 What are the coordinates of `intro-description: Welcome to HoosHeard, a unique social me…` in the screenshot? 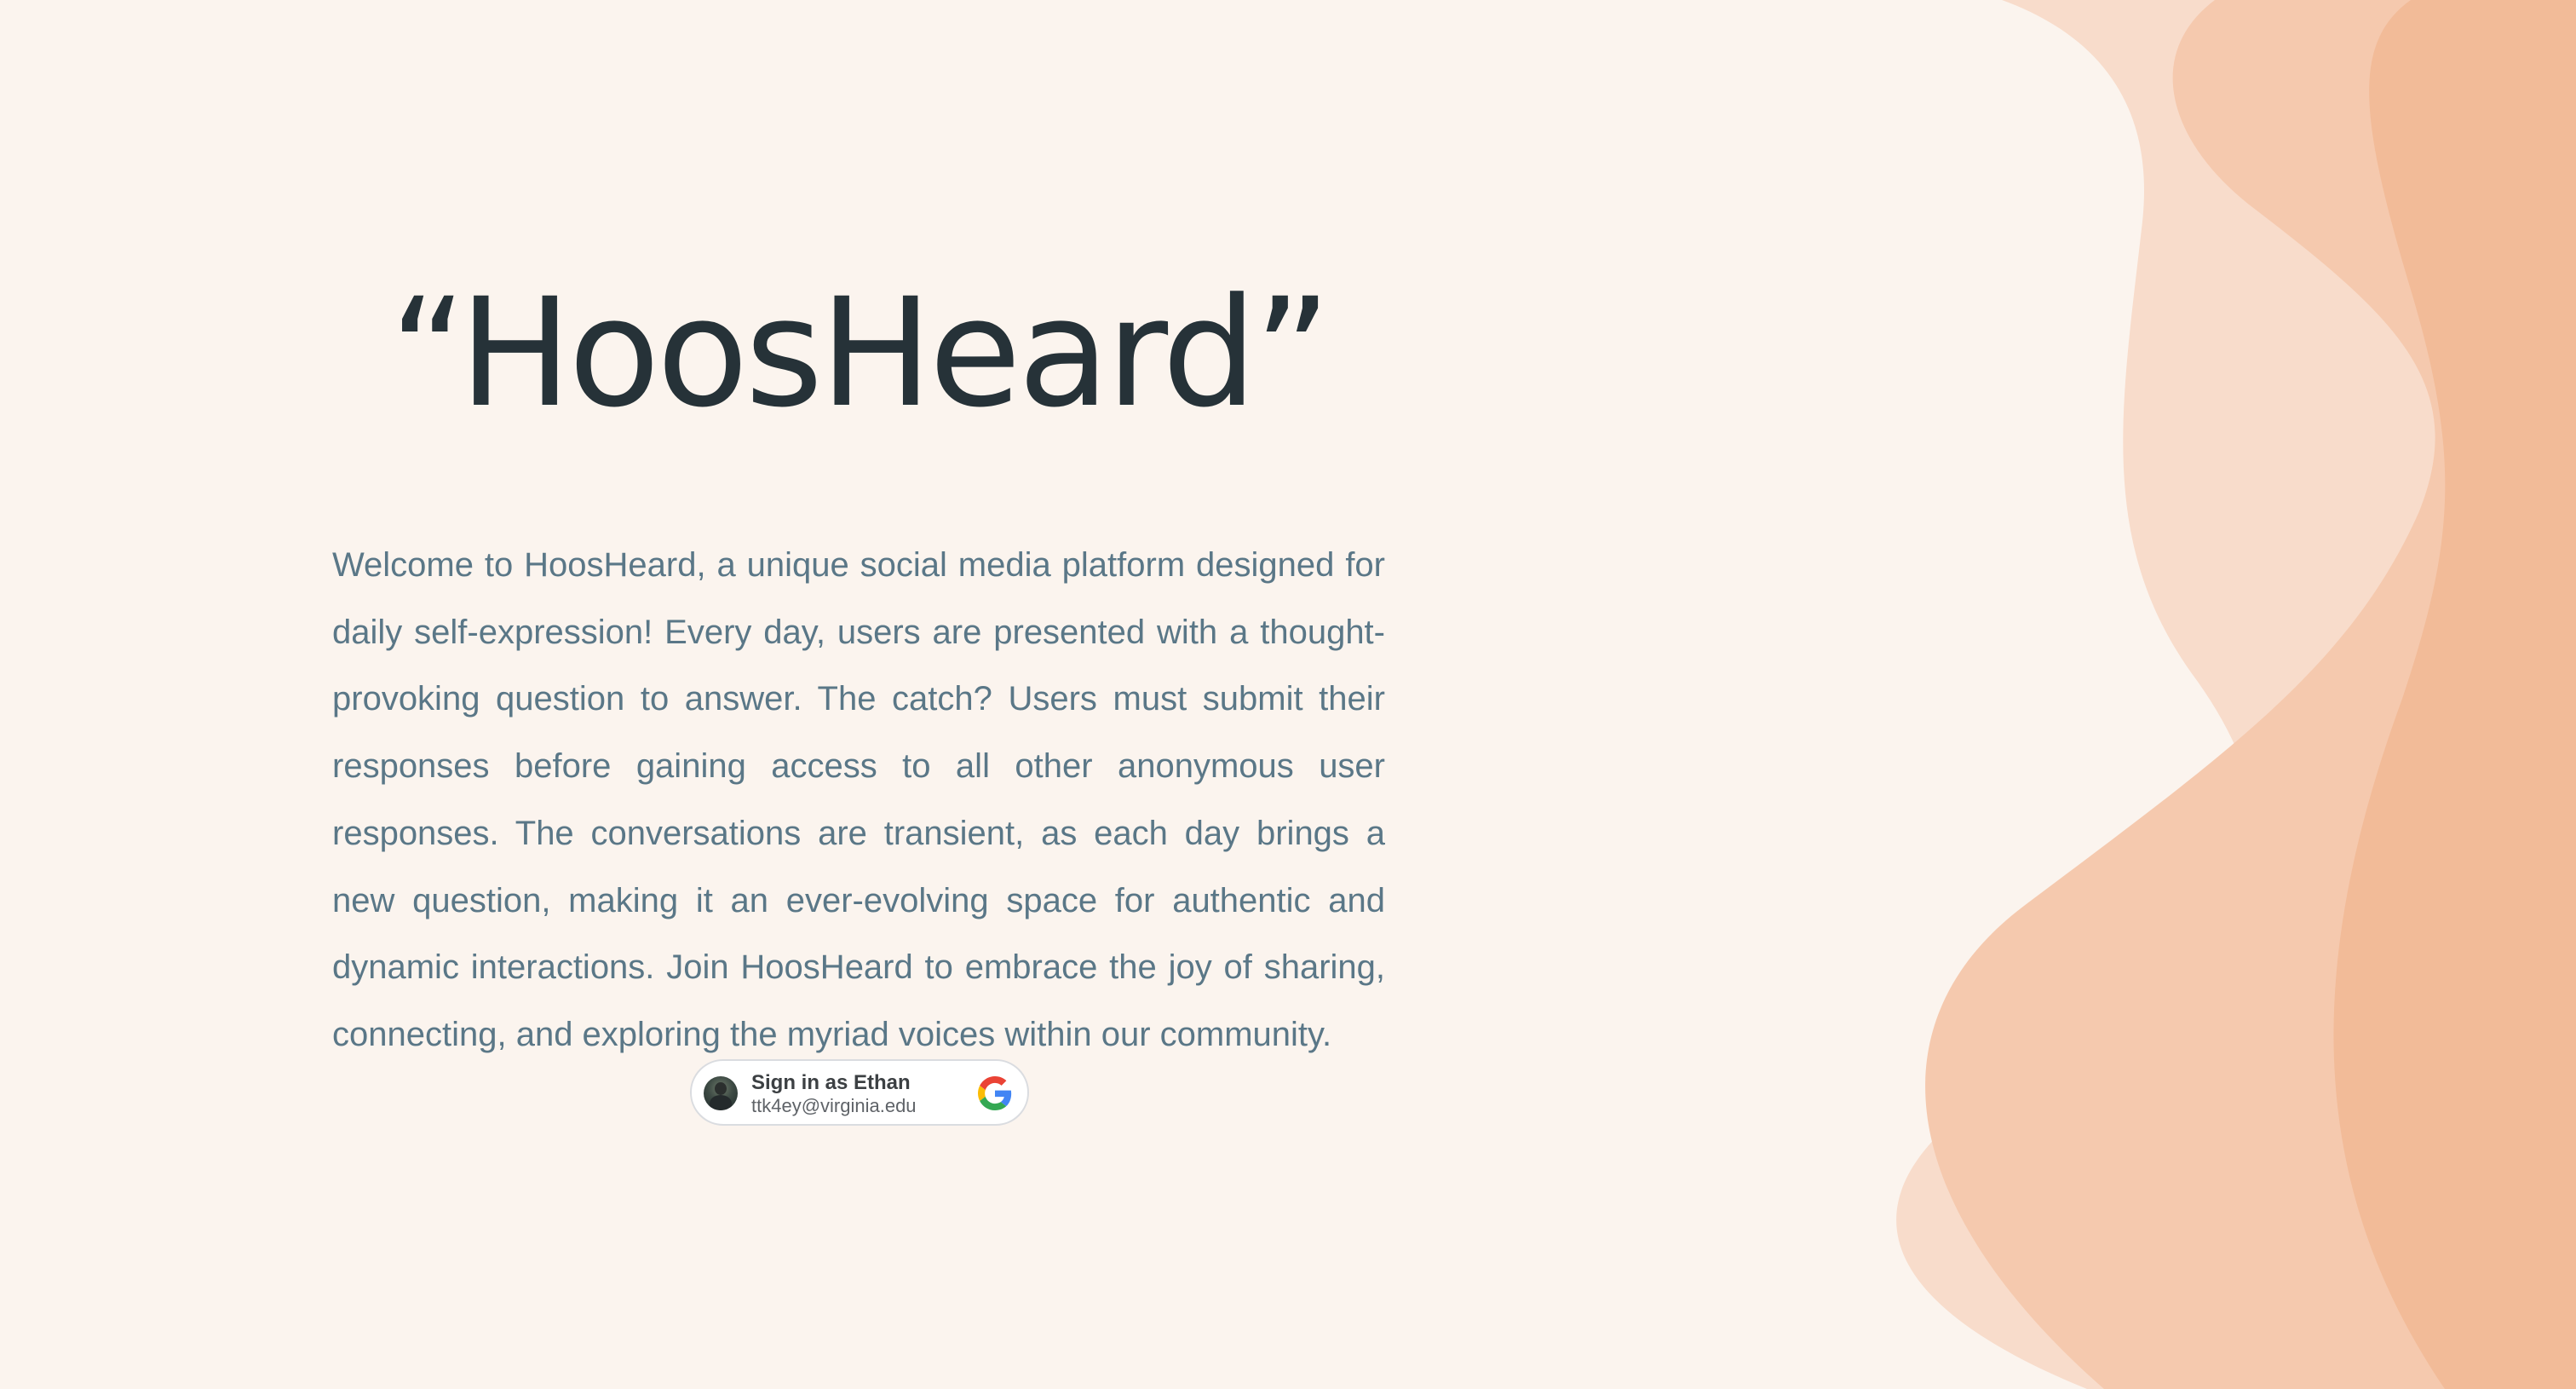 It's located at (858, 800).